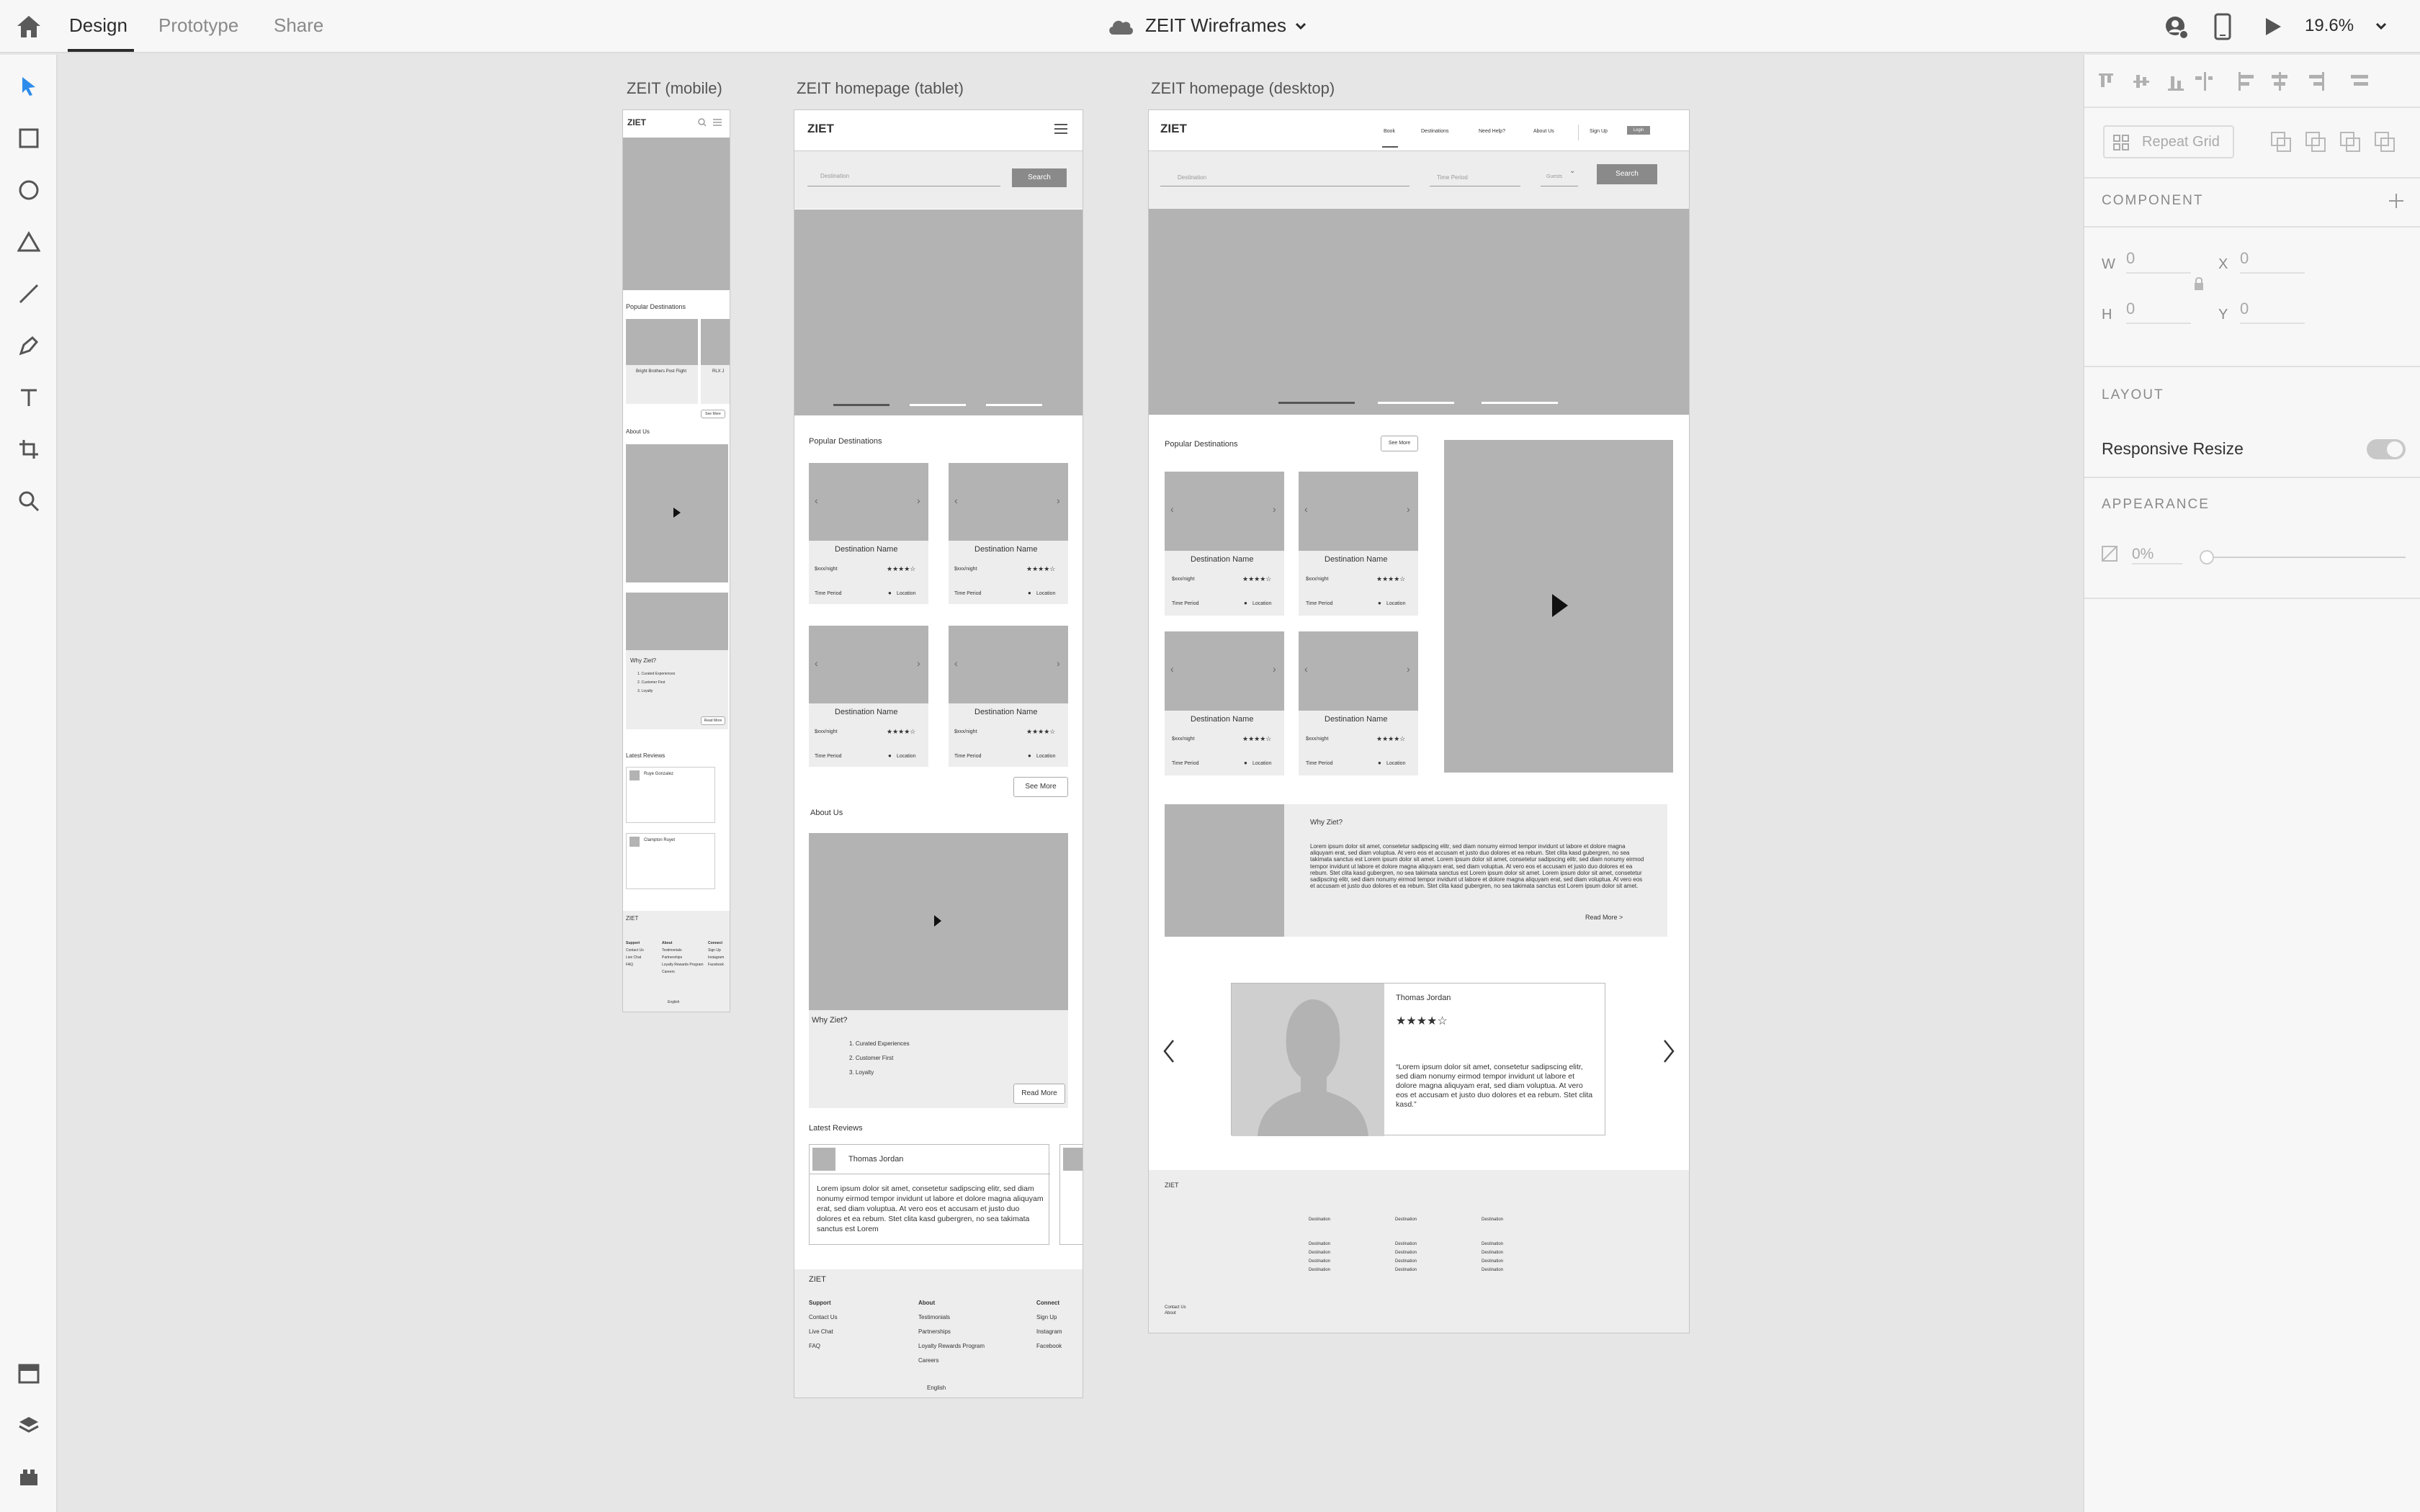 This screenshot has width=2420, height=1512. What do you see at coordinates (662, 361) in the screenshot?
I see `destination-card: Bright Brothers Post Flight` at bounding box center [662, 361].